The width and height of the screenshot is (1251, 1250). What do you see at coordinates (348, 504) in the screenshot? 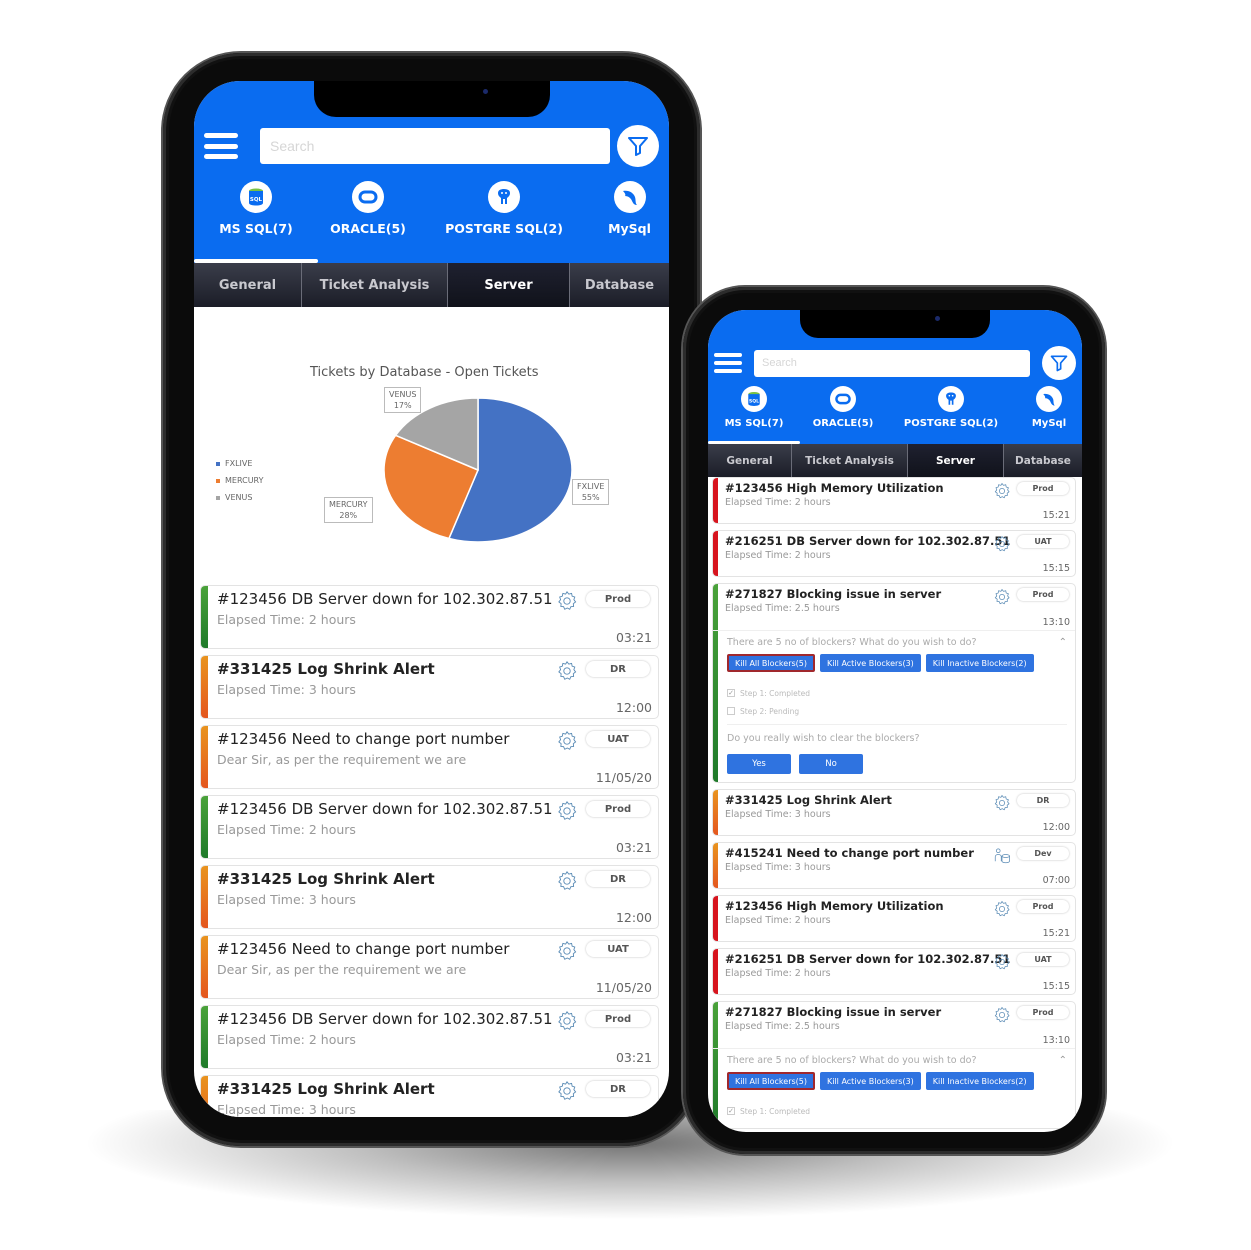
I see `data-label-name: MERCURY` at bounding box center [348, 504].